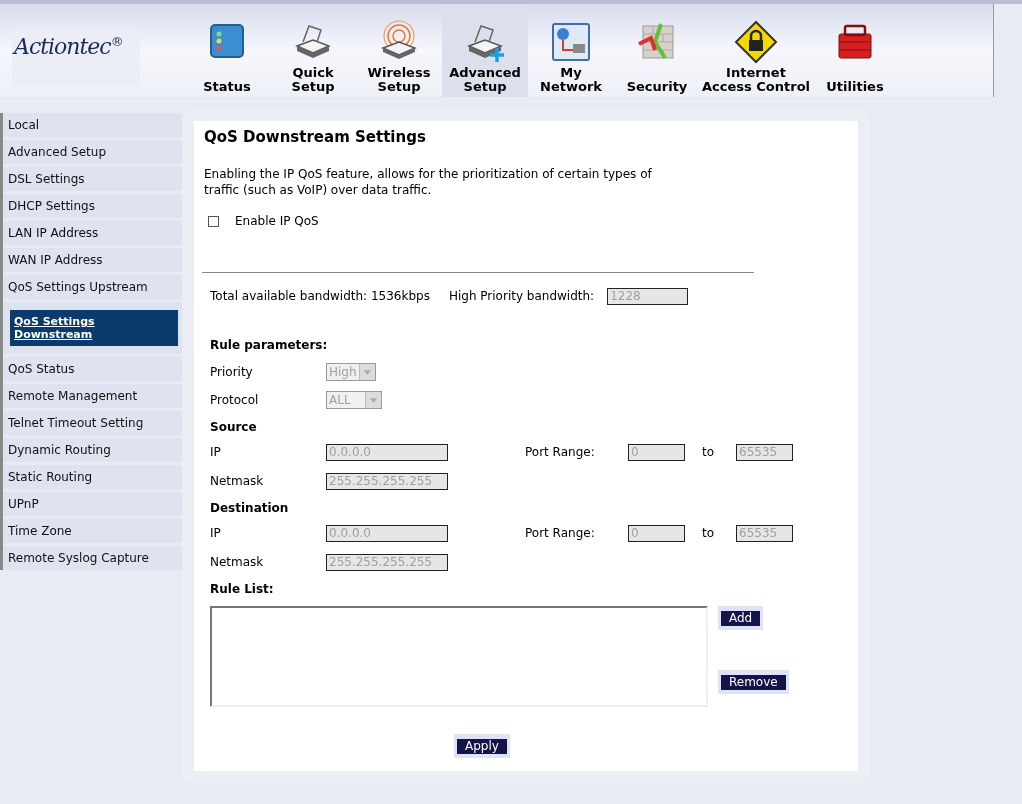 Image resolution: width=1022 pixels, height=804 pixels. I want to click on nav-tab: Utilities, so click(855, 50).